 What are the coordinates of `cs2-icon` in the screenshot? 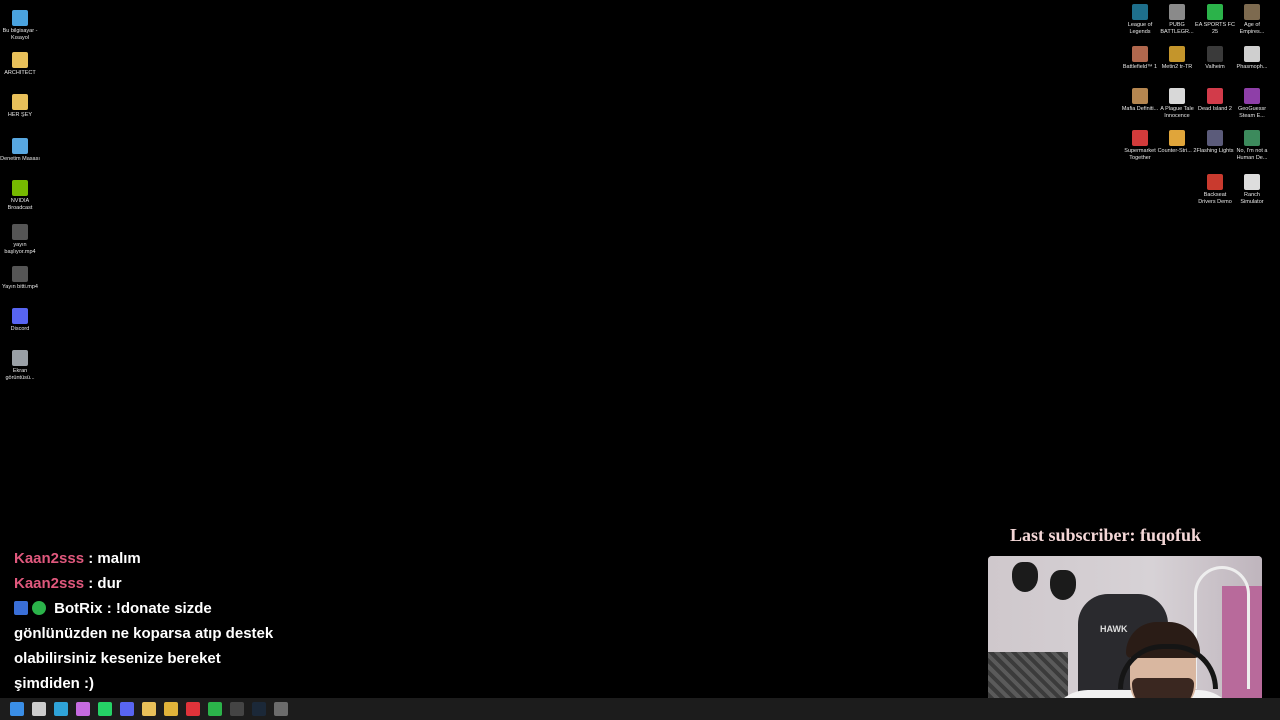 It's located at (1177, 138).